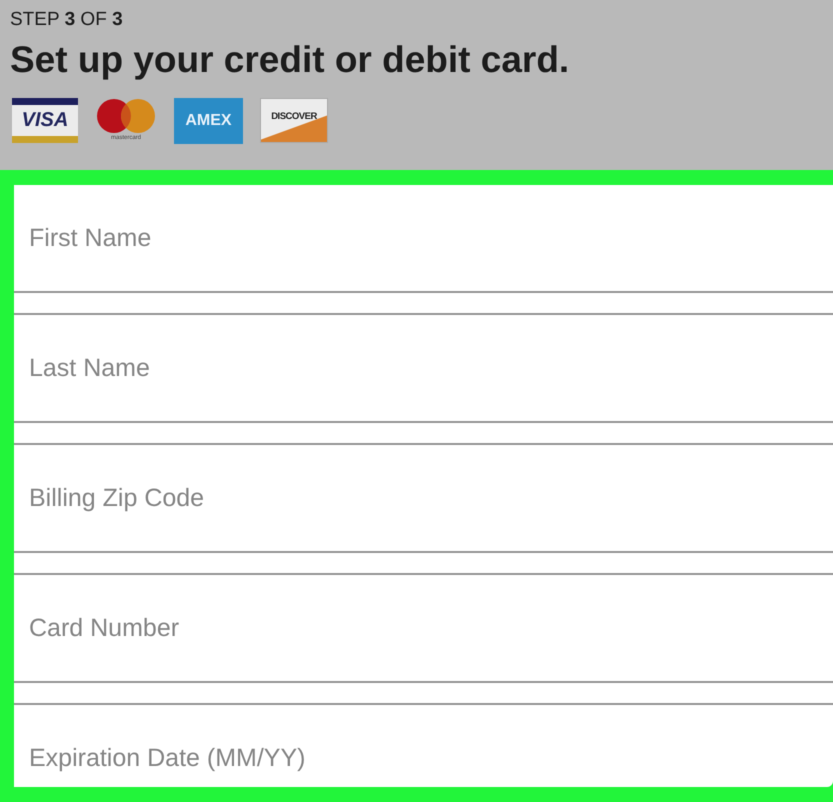 Image resolution: width=833 pixels, height=802 pixels. What do you see at coordinates (423, 628) in the screenshot?
I see `input-field: Card Number` at bounding box center [423, 628].